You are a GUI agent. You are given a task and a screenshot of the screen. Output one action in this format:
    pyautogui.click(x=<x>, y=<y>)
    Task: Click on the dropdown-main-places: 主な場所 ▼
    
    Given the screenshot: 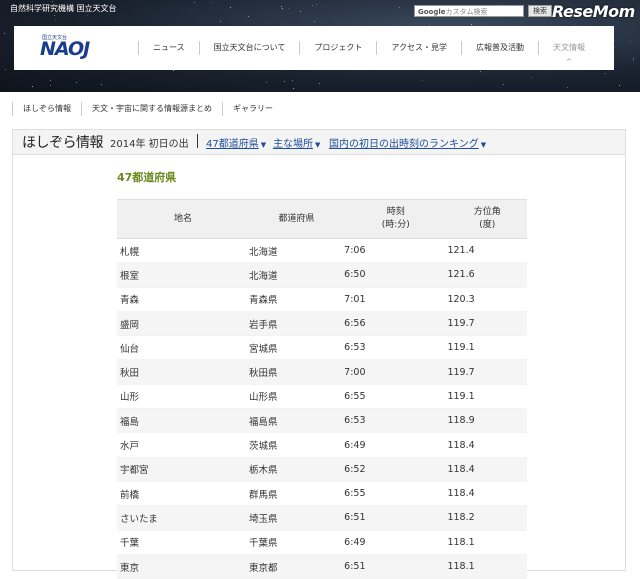 What is the action you would take?
    pyautogui.click(x=296, y=142)
    